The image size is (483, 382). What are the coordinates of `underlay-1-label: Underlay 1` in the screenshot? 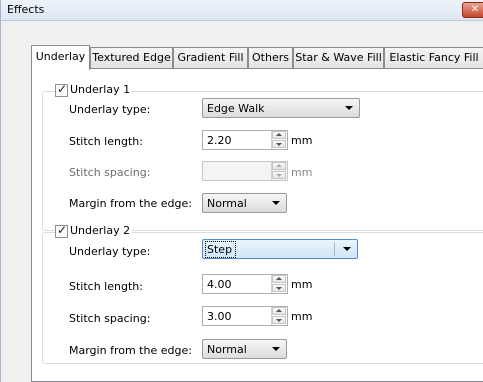 It's located at (100, 89).